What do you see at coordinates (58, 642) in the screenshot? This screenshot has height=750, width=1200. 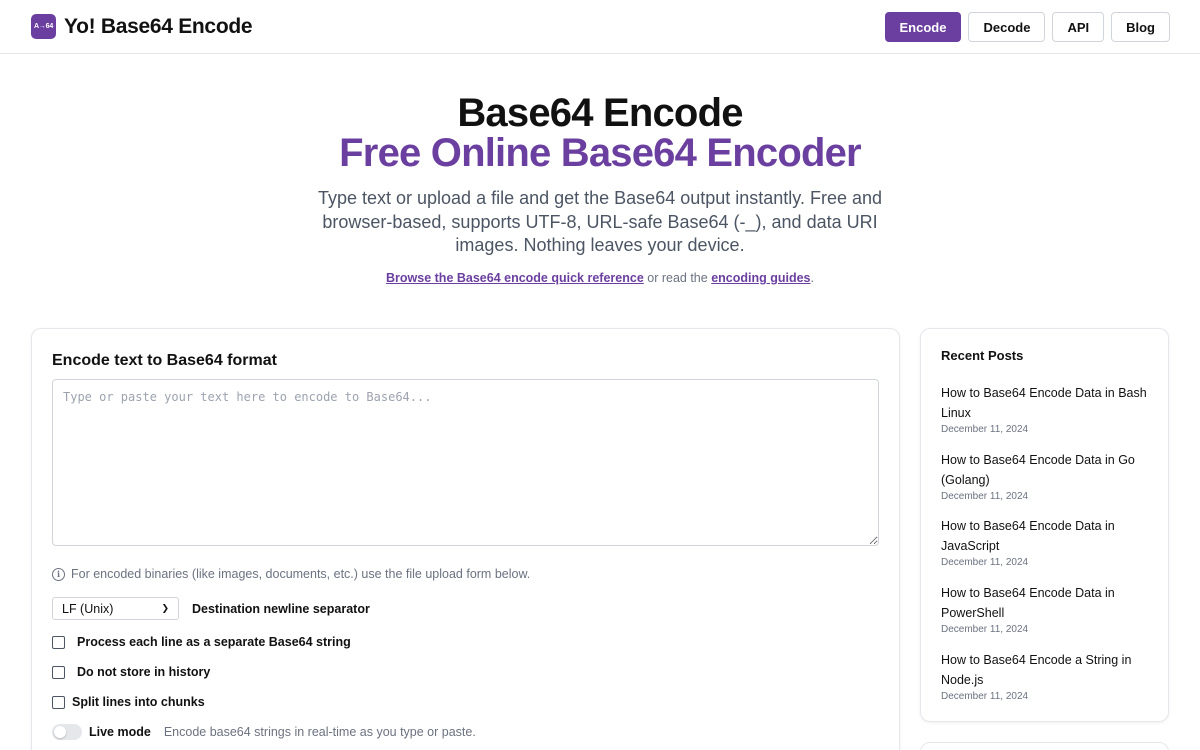 I see `each-line-checkbox` at bounding box center [58, 642].